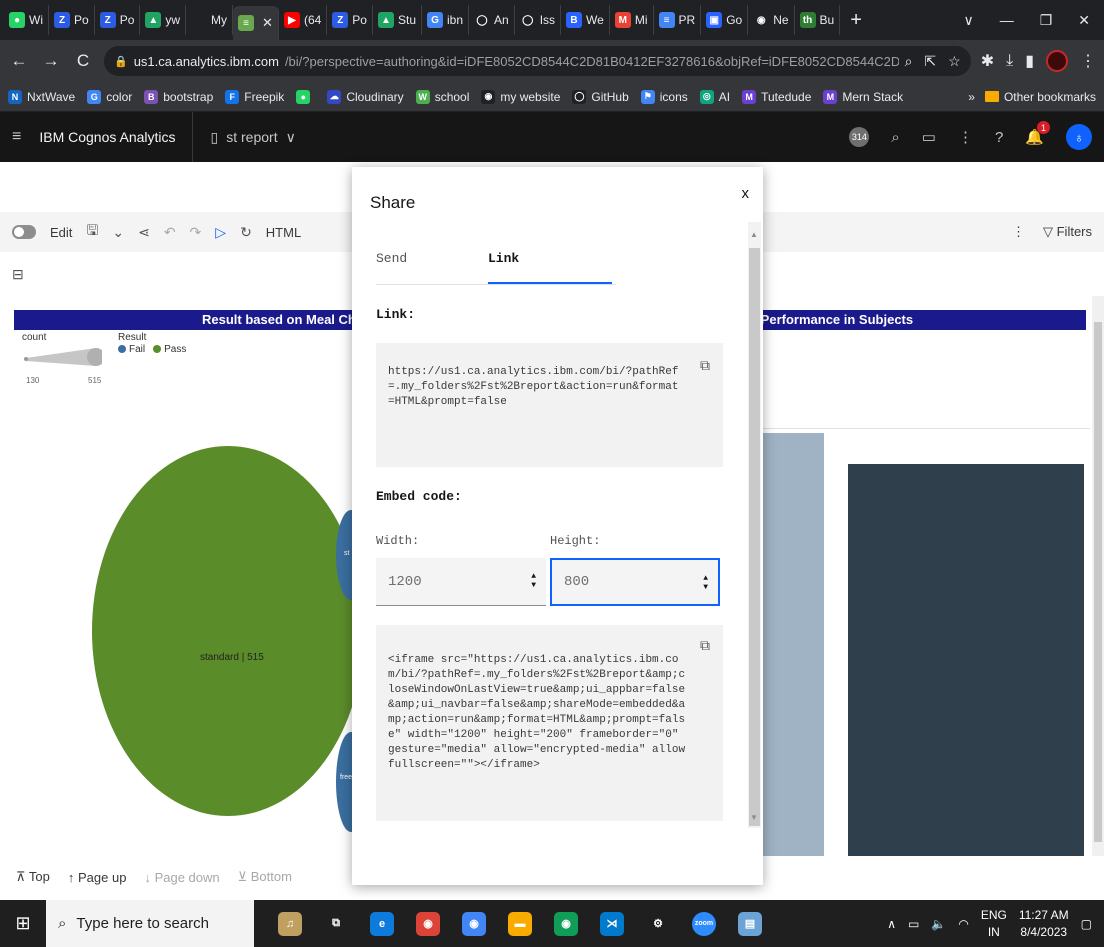 Image resolution: width=1104 pixels, height=947 pixels. What do you see at coordinates (863, 96) in the screenshot?
I see `bookmark-item: M Mern Stack` at bounding box center [863, 96].